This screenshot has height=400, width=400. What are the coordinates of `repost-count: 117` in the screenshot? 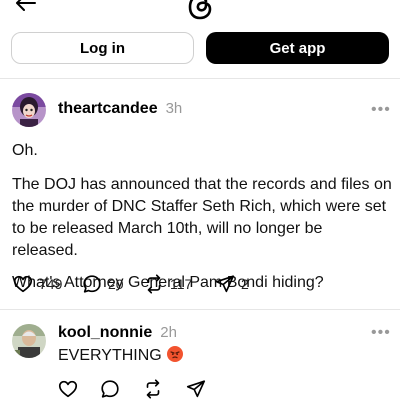 It's located at (181, 284).